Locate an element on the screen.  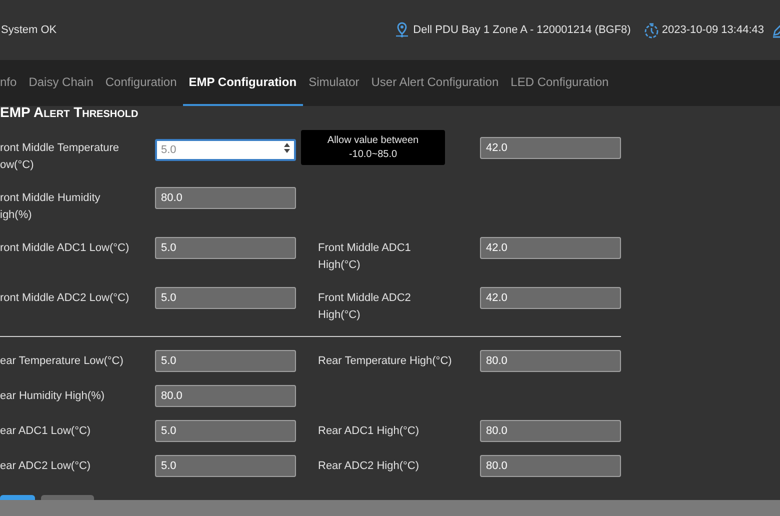
spinner-icon is located at coordinates (287, 148).